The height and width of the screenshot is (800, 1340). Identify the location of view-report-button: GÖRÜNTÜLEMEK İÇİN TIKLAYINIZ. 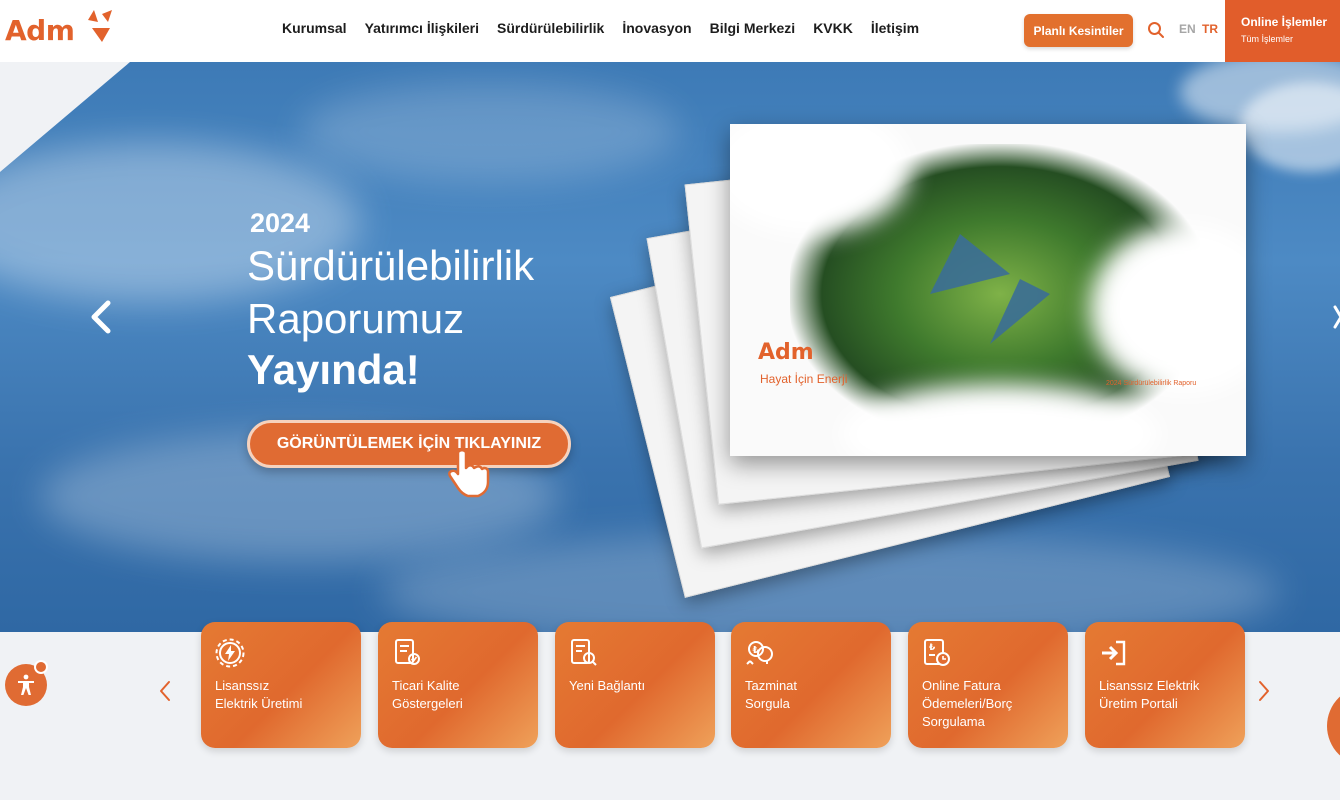
(409, 444).